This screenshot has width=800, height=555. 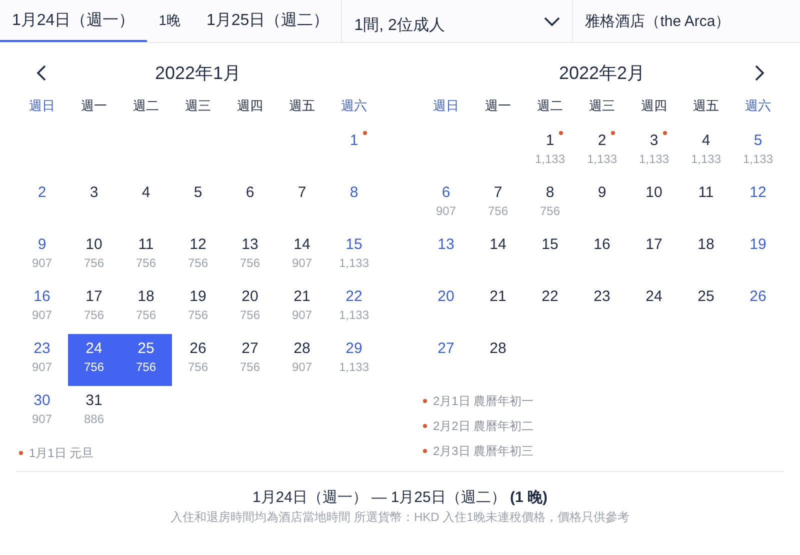 What do you see at coordinates (654, 204) in the screenshot?
I see `calendar-day: 10` at bounding box center [654, 204].